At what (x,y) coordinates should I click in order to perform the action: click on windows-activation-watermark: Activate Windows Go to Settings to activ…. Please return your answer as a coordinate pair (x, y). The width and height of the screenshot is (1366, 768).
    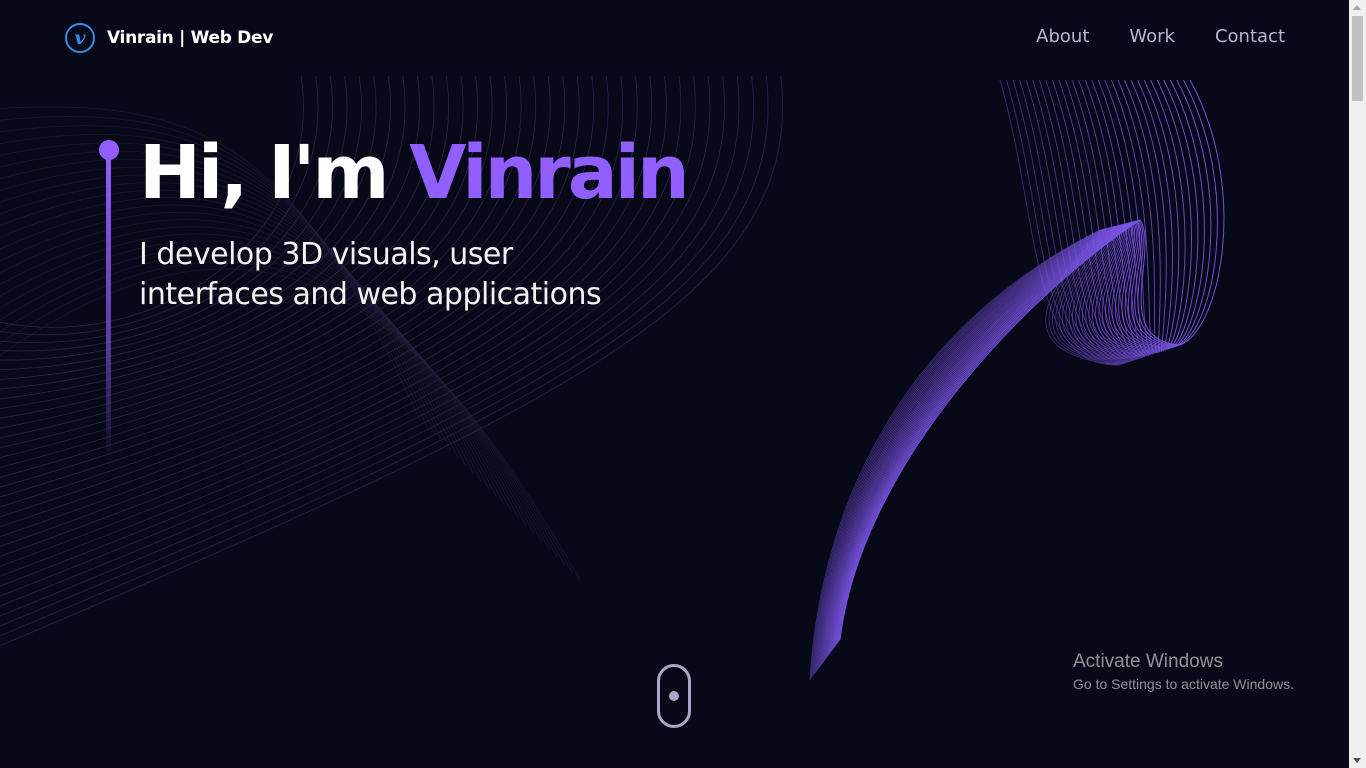
    Looking at the image, I should click on (1183, 673).